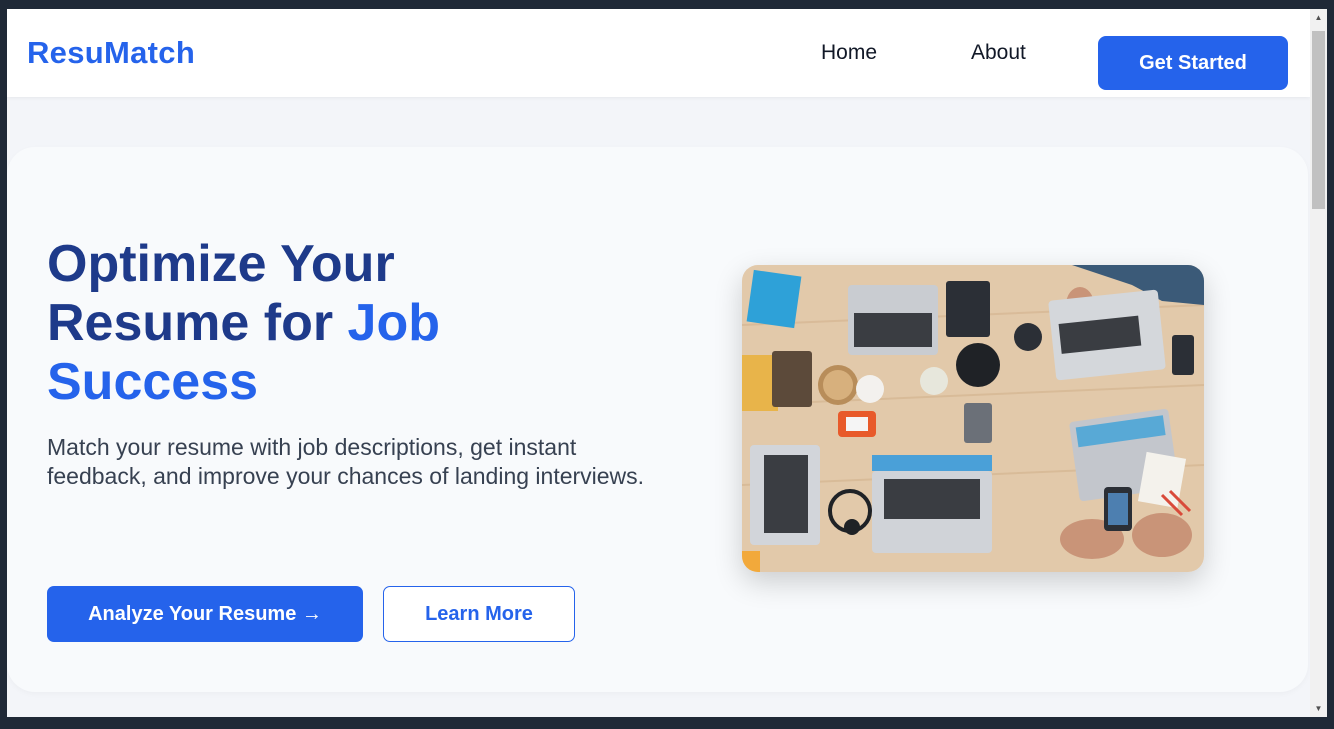 The width and height of the screenshot is (1334, 729). I want to click on navbar: ResuMatch Home About Get Started, so click(658, 53).